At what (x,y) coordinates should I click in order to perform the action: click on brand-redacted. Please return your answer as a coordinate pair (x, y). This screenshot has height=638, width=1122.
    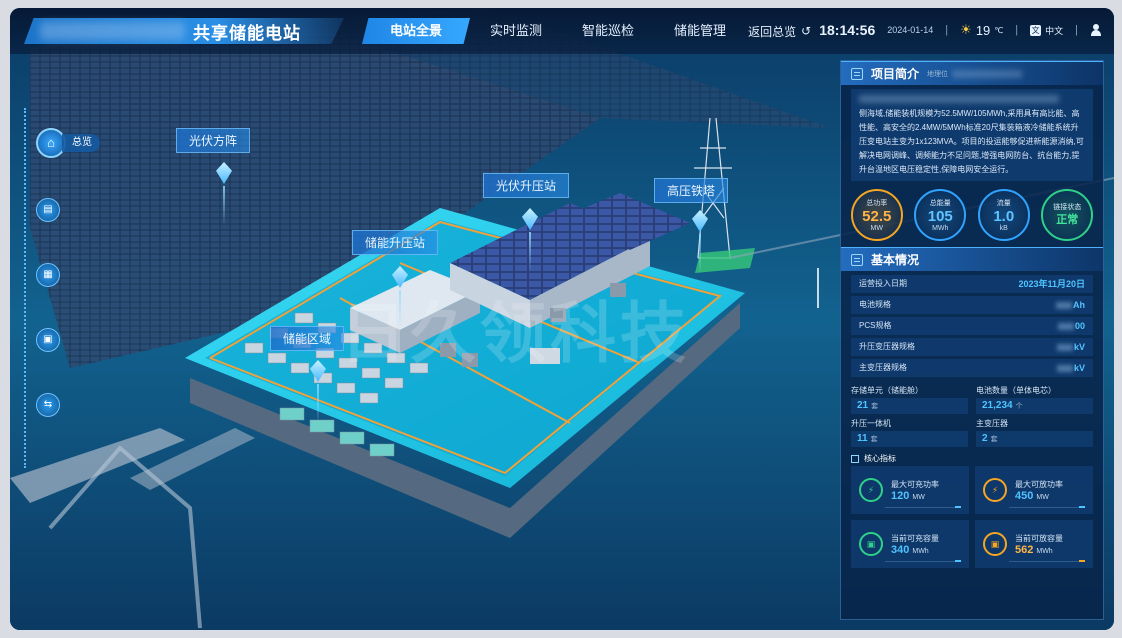
    Looking at the image, I should click on (112, 31).